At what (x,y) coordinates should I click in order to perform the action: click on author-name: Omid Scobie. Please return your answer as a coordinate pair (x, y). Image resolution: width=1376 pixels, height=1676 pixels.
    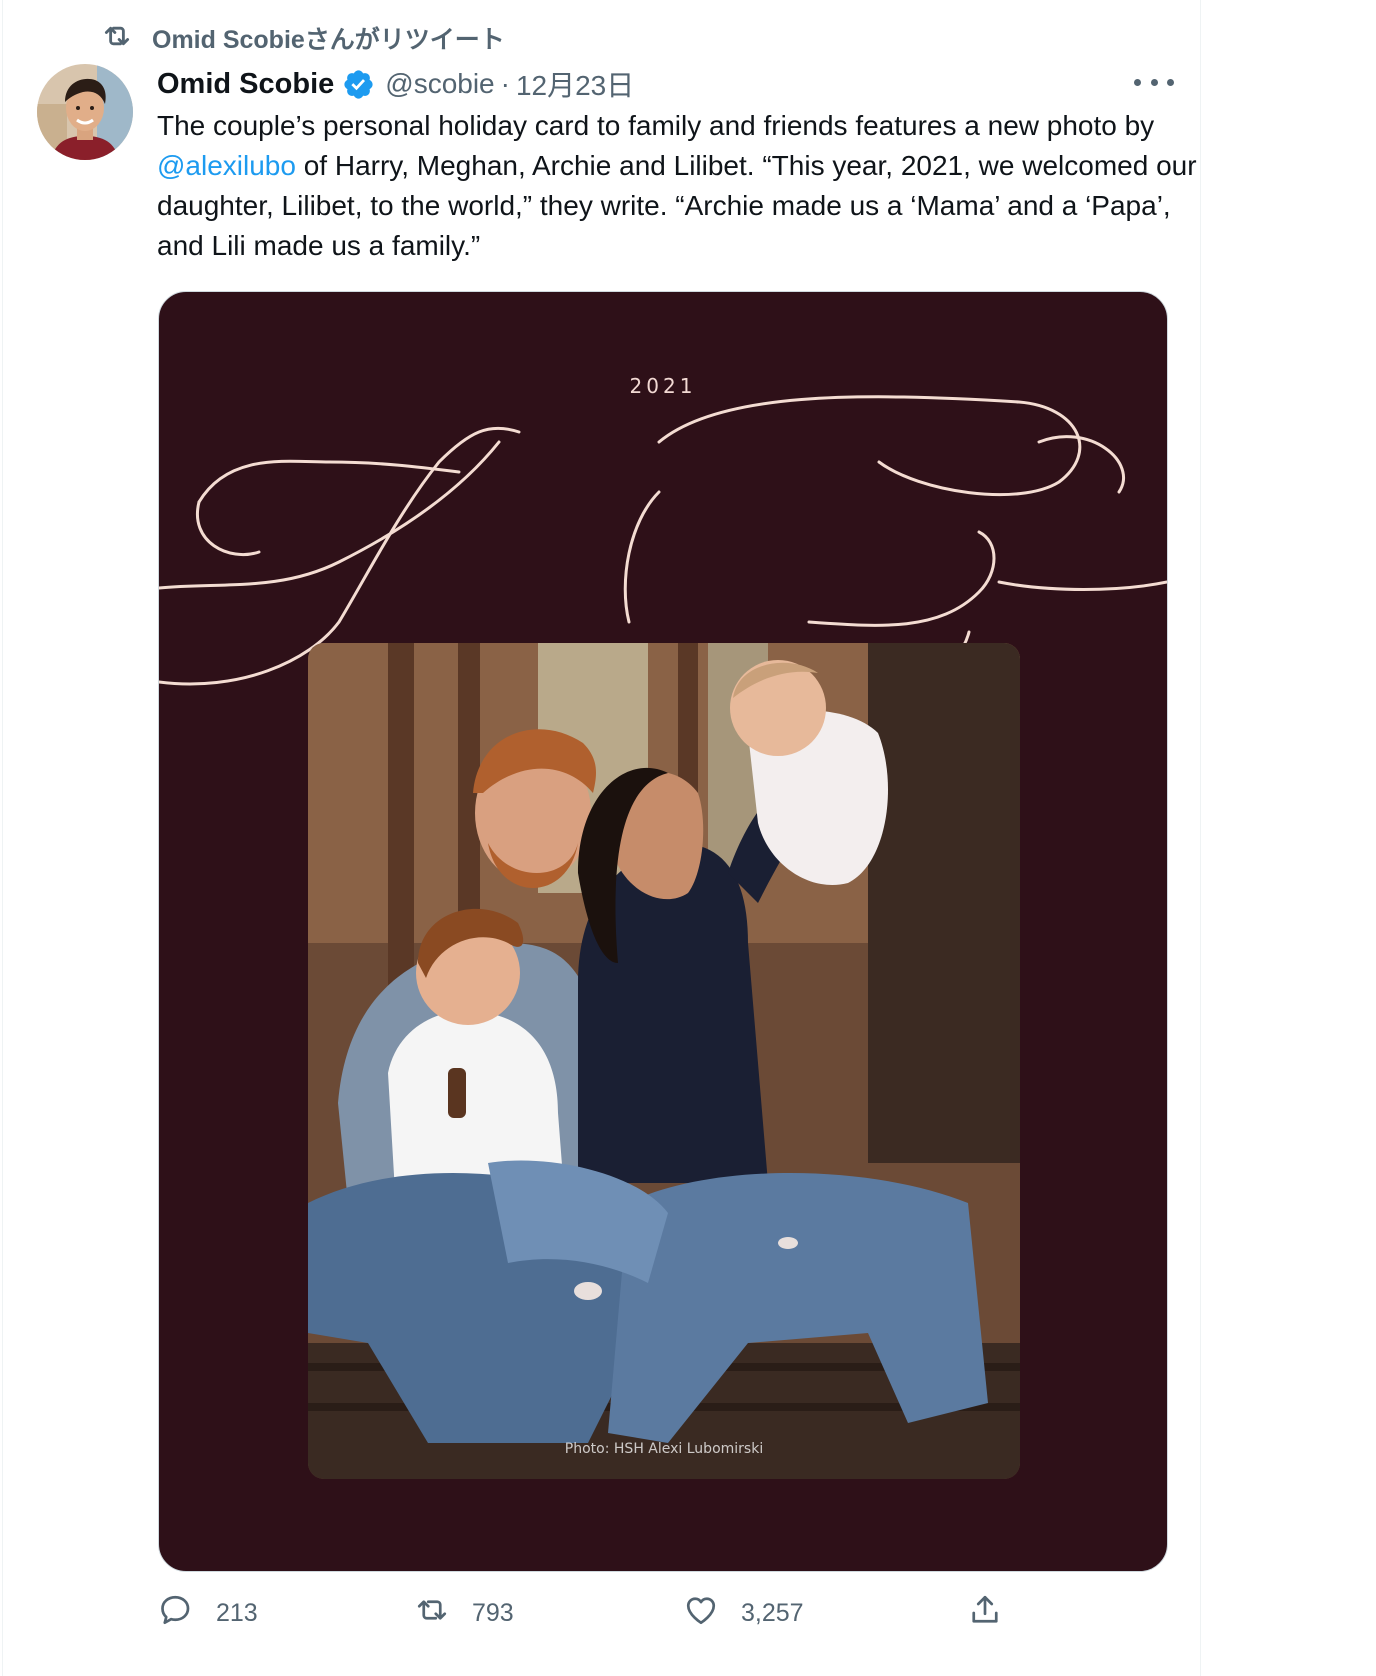
    Looking at the image, I should click on (245, 84).